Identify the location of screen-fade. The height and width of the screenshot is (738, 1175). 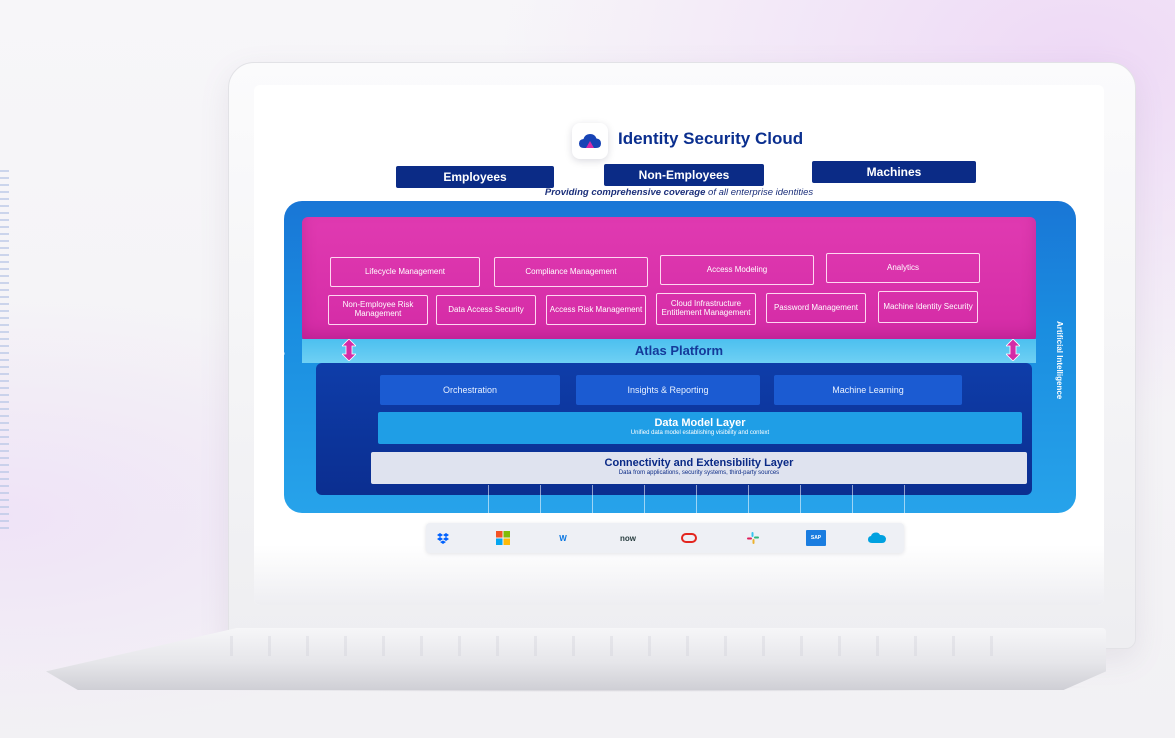
(679, 575).